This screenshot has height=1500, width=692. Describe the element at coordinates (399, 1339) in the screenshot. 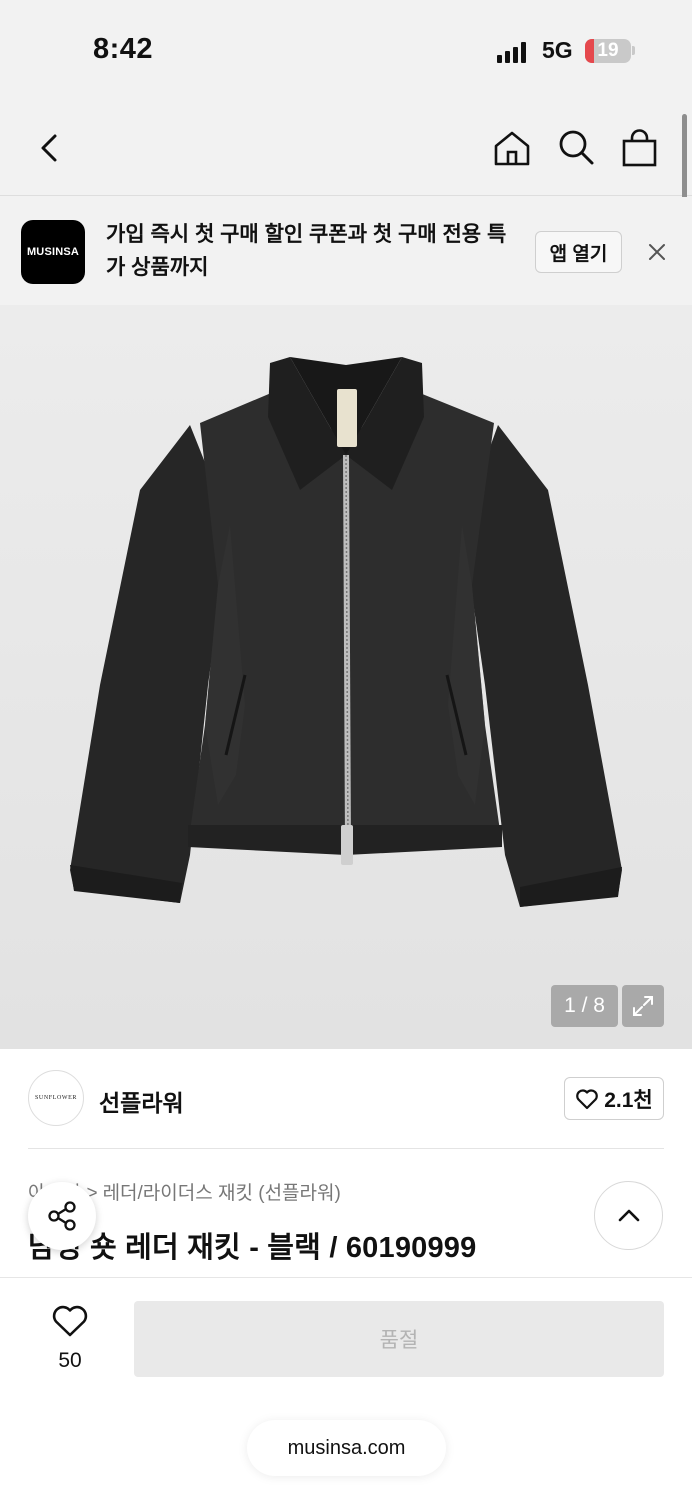

I see `soldout-button: 품절` at that location.